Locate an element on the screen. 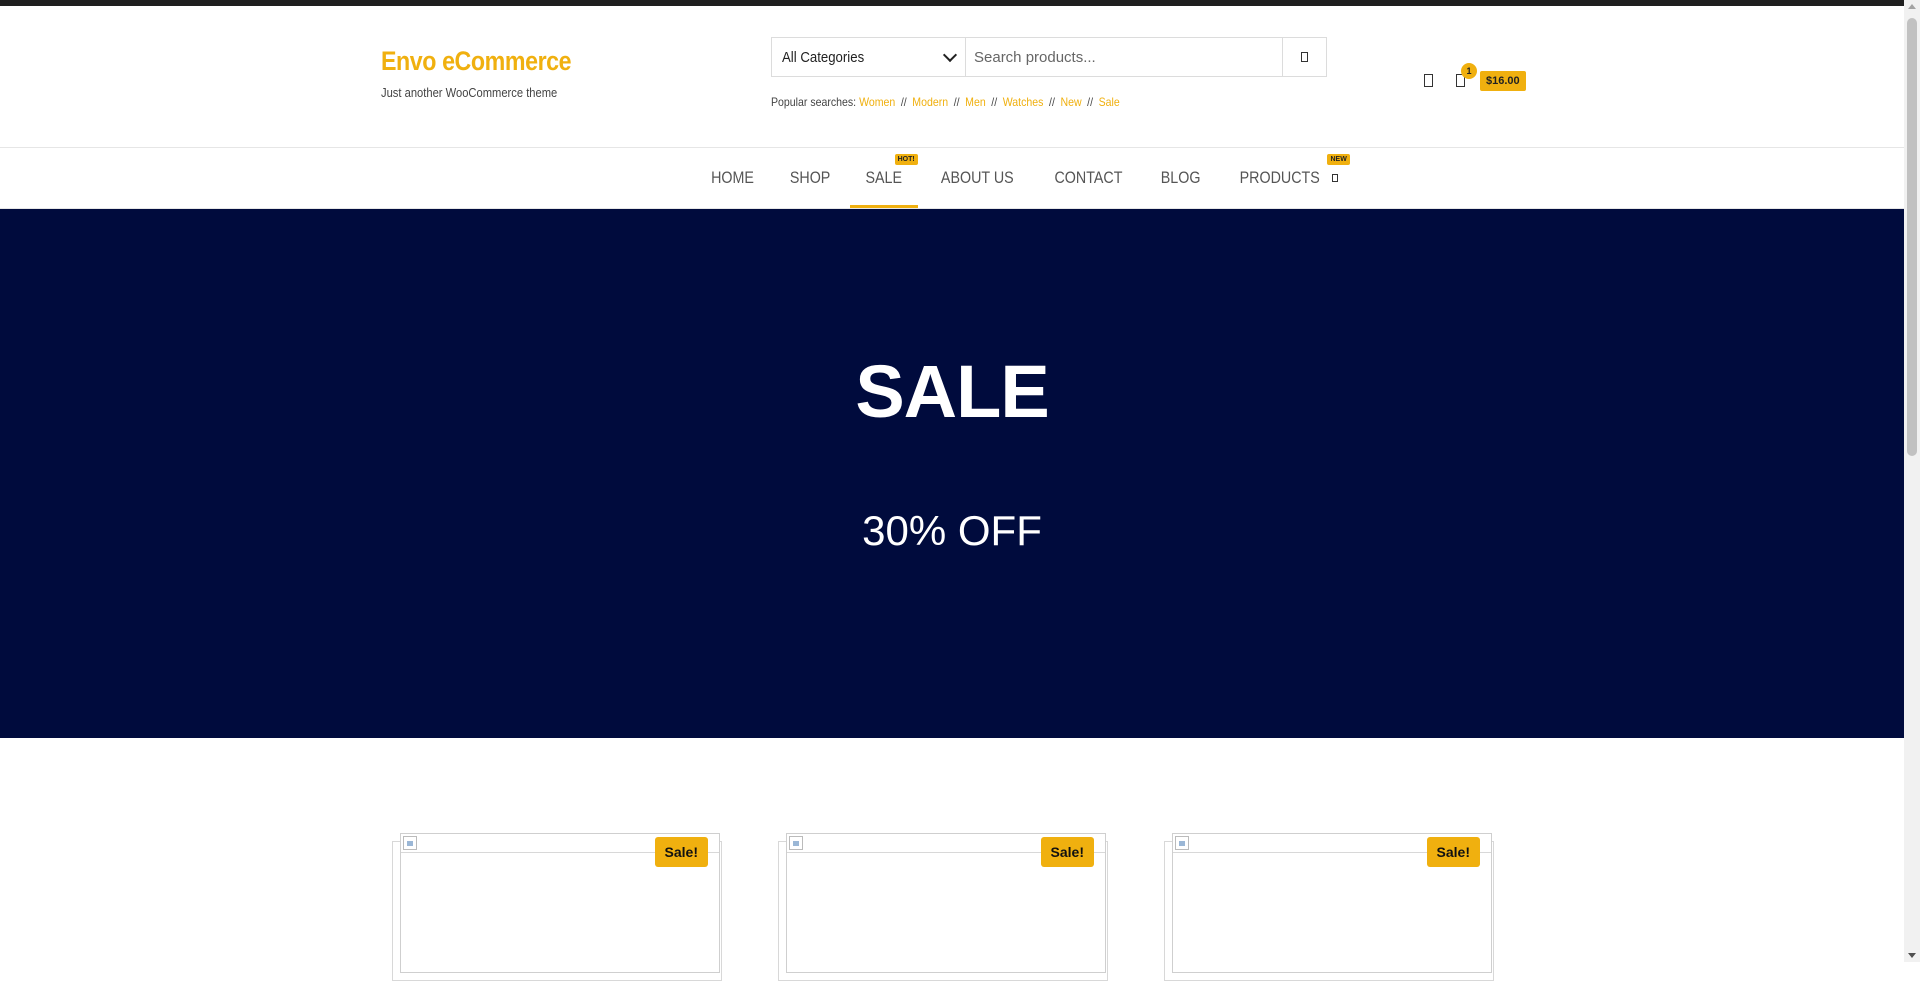  nav-item-label: SALE is located at coordinates (884, 177).